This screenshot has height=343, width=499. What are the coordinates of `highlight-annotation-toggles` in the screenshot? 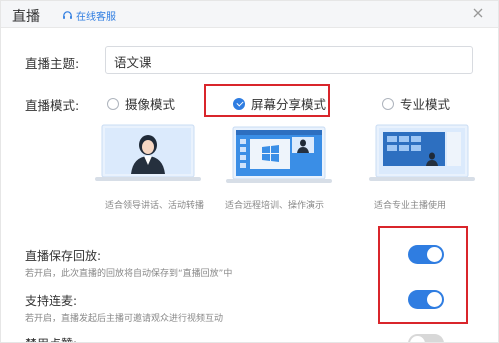 It's located at (423, 275).